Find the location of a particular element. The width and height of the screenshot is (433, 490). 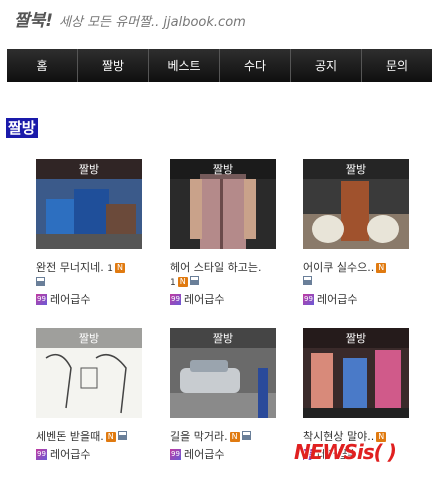

post-card: 짤방 어이쿠 실수으.. N 99 레어급수 is located at coordinates (356, 233).